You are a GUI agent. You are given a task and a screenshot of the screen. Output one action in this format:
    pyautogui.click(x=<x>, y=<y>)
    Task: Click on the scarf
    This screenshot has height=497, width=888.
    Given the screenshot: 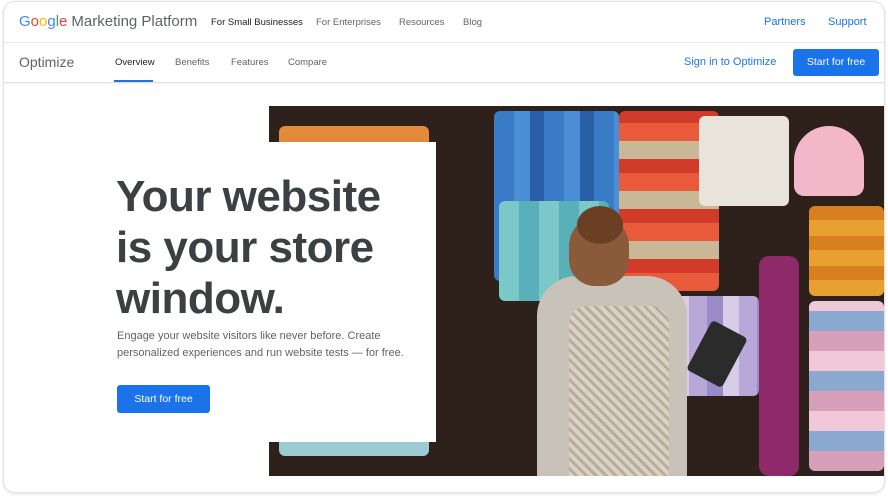 What is the action you would take?
    pyautogui.click(x=779, y=366)
    